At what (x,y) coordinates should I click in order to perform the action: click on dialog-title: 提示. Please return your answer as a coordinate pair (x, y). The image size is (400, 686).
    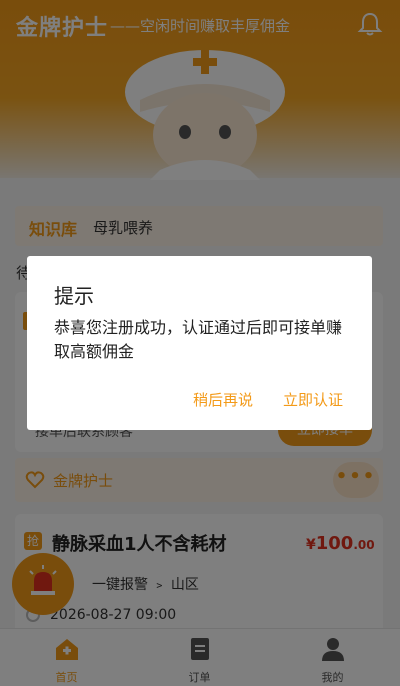
    Looking at the image, I should click on (74, 296).